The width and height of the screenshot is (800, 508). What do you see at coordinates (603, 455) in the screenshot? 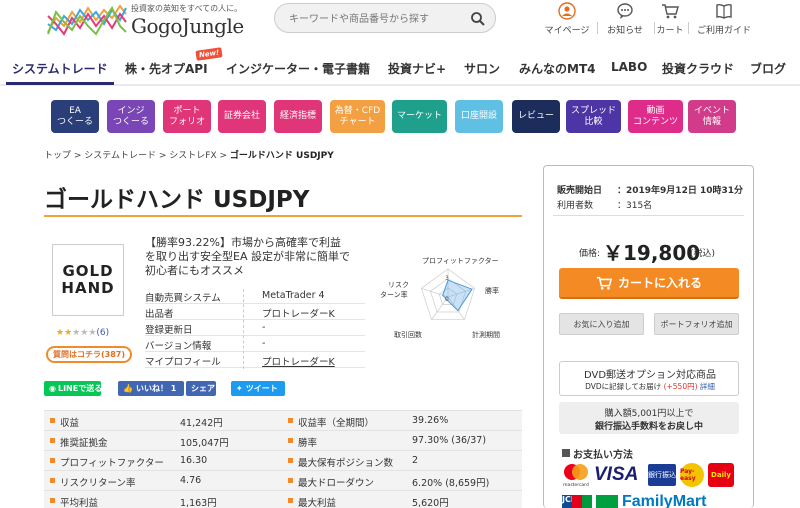
I see `payment-methods-title: お支払い方法` at bounding box center [603, 455].